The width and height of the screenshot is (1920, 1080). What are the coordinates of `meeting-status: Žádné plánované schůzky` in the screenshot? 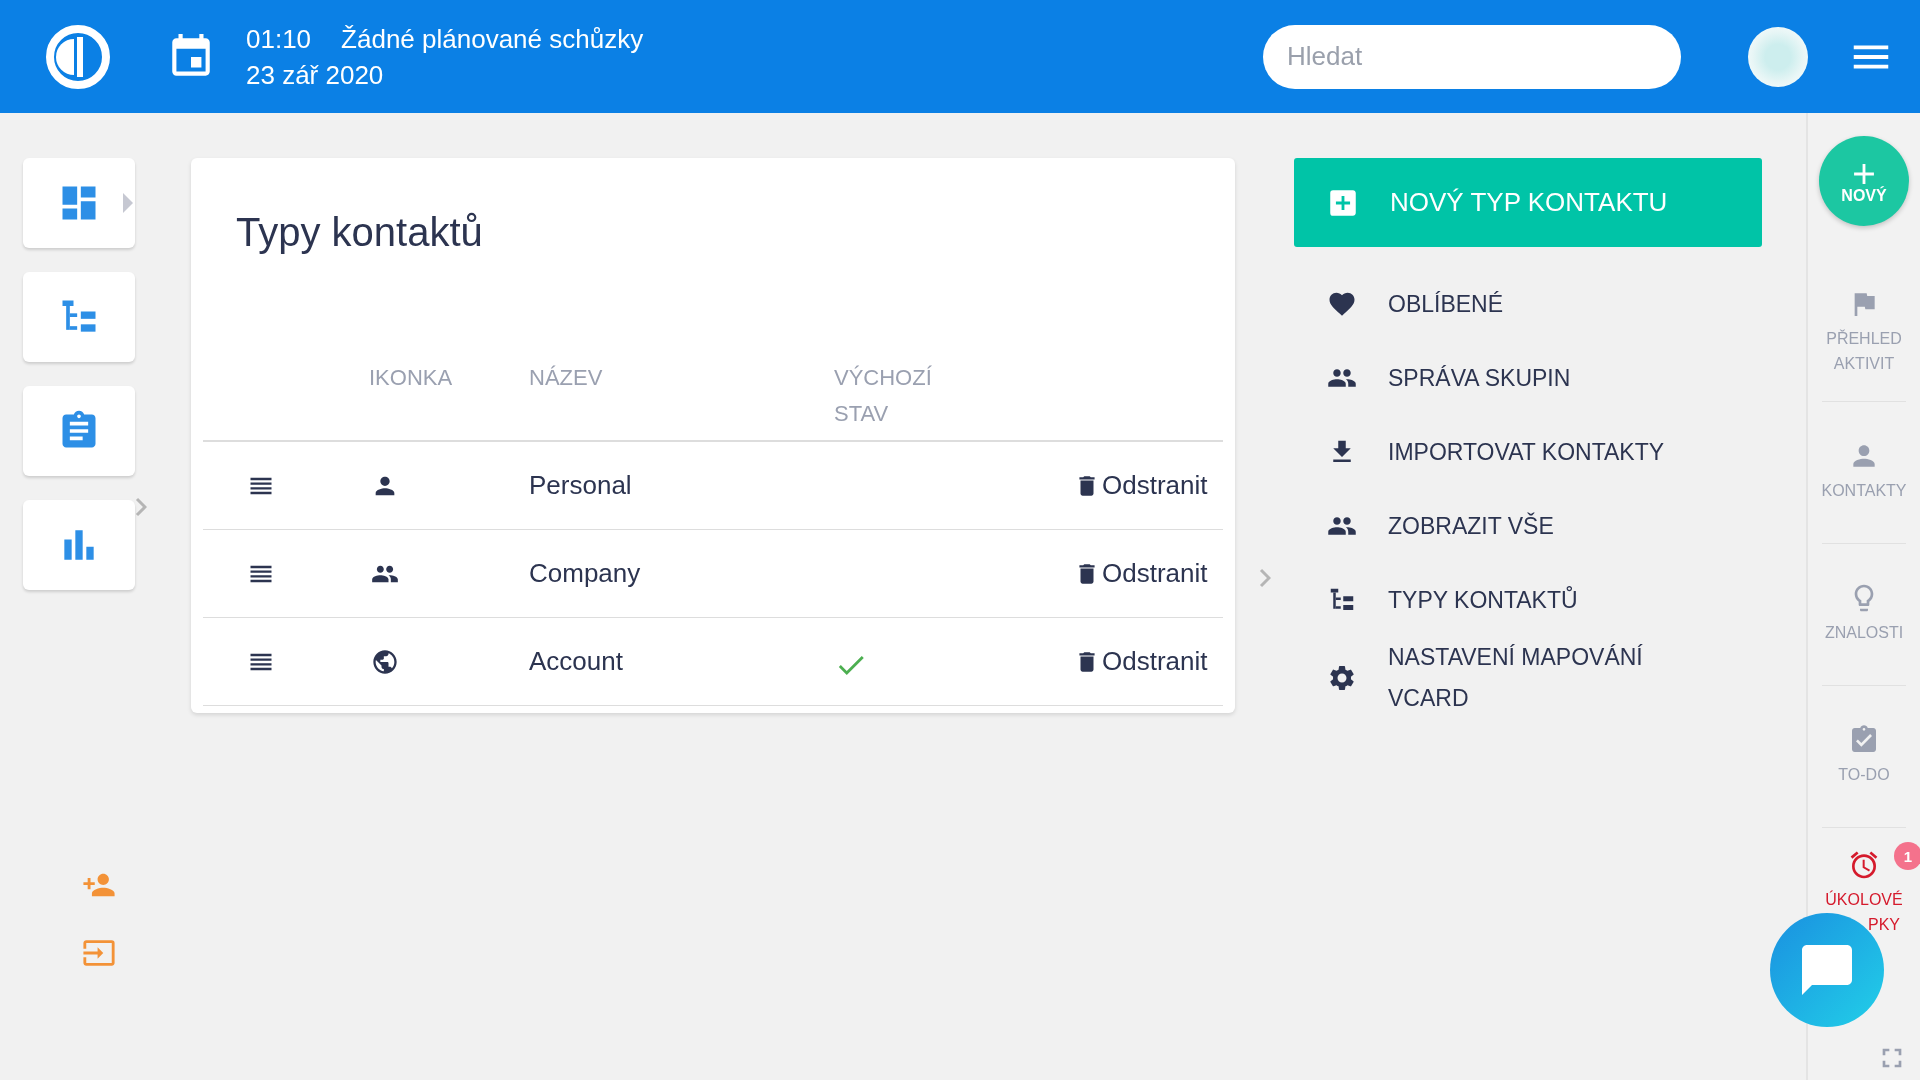 It's located at (492, 39).